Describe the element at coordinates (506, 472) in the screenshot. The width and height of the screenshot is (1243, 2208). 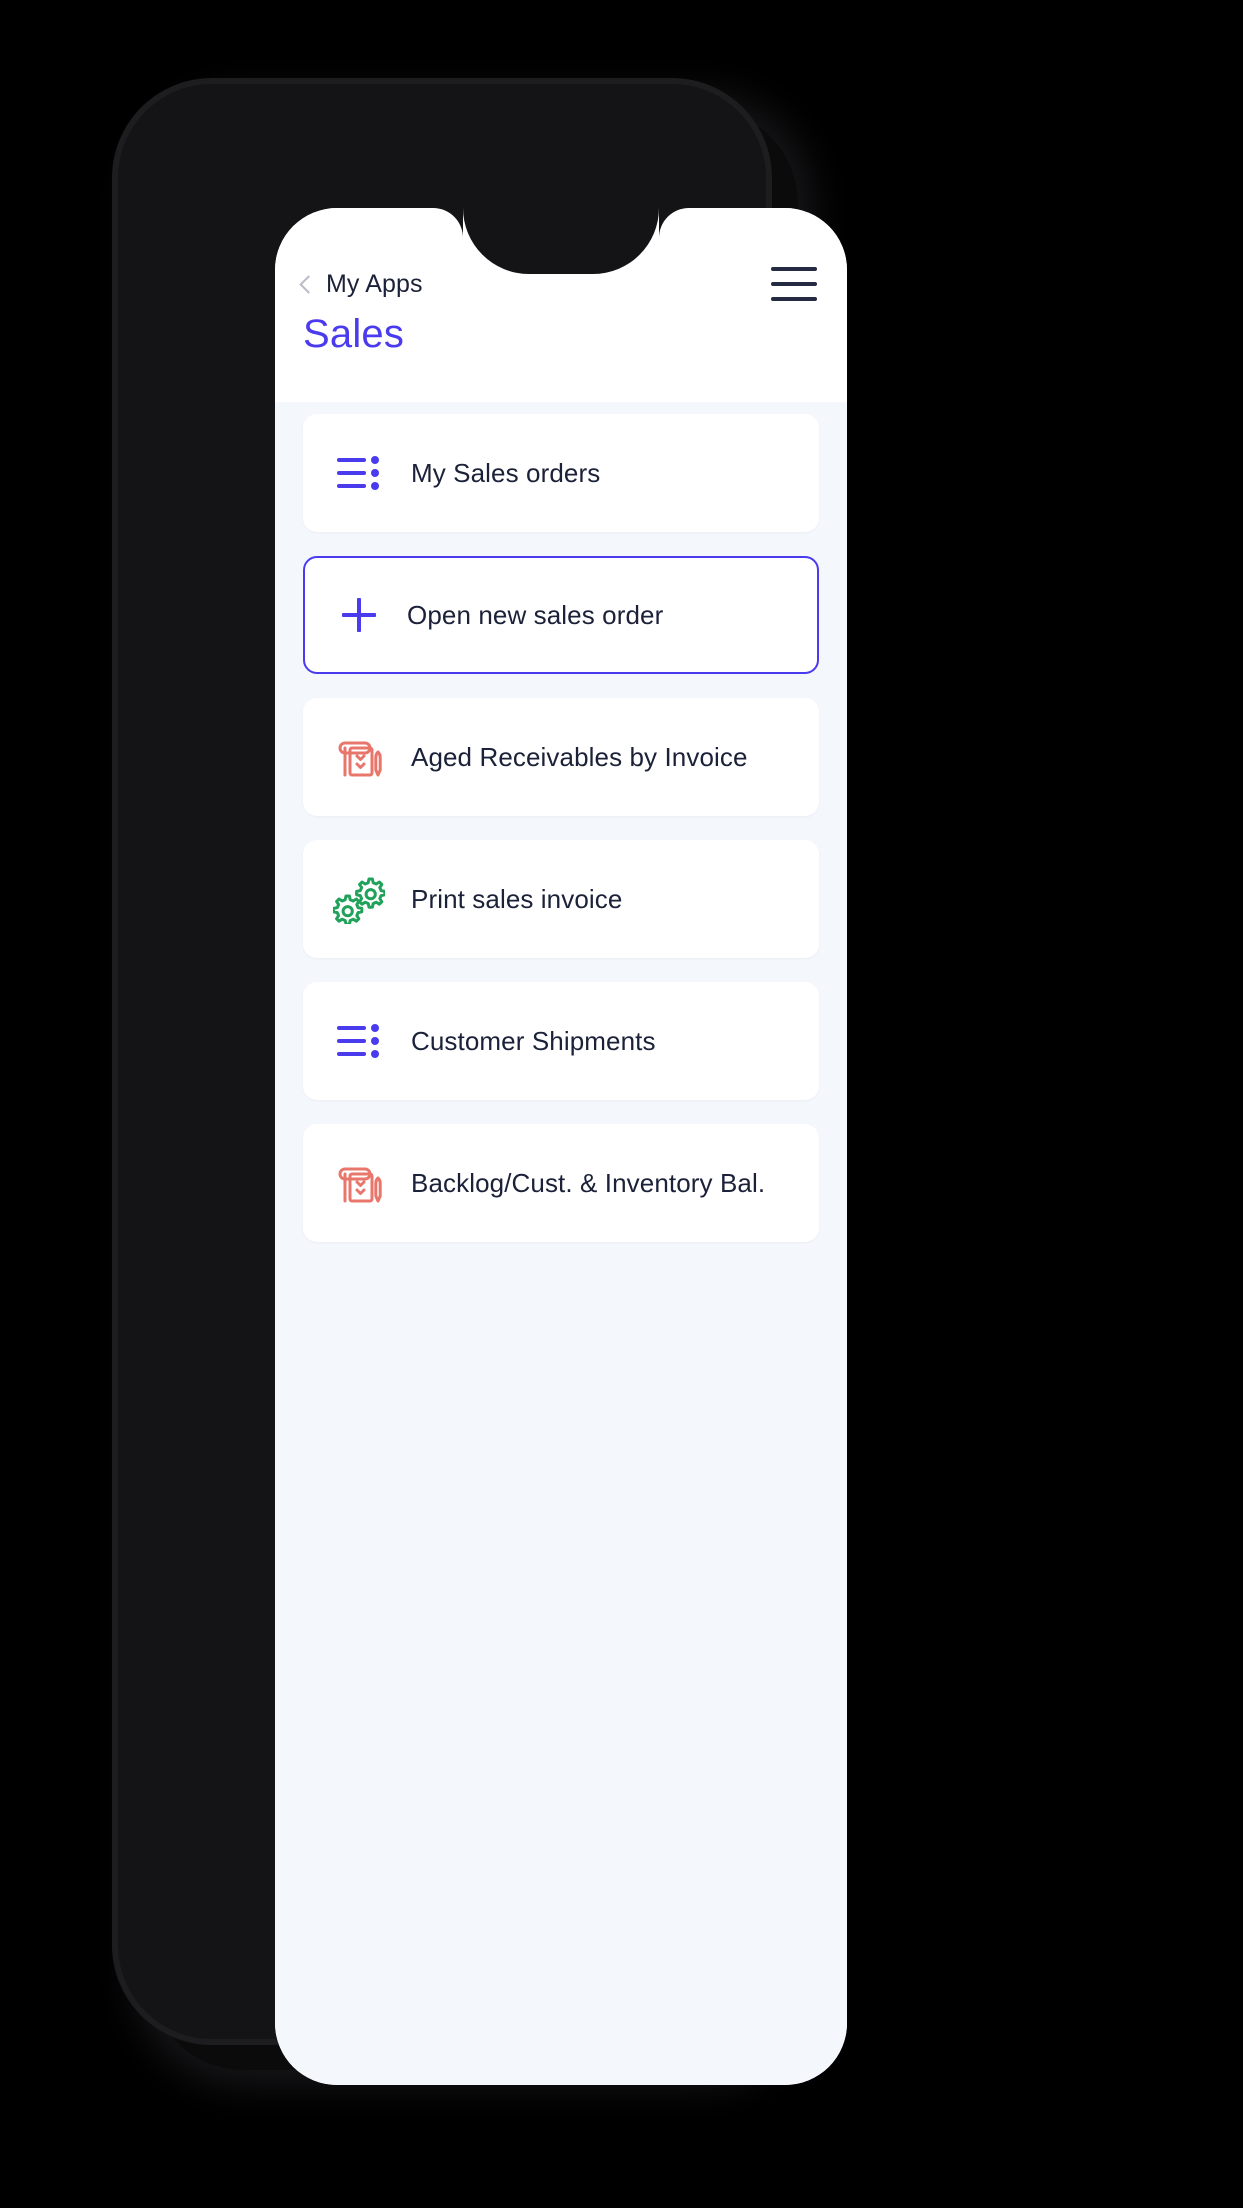
I see `list-item-label: My Sales orders` at that location.